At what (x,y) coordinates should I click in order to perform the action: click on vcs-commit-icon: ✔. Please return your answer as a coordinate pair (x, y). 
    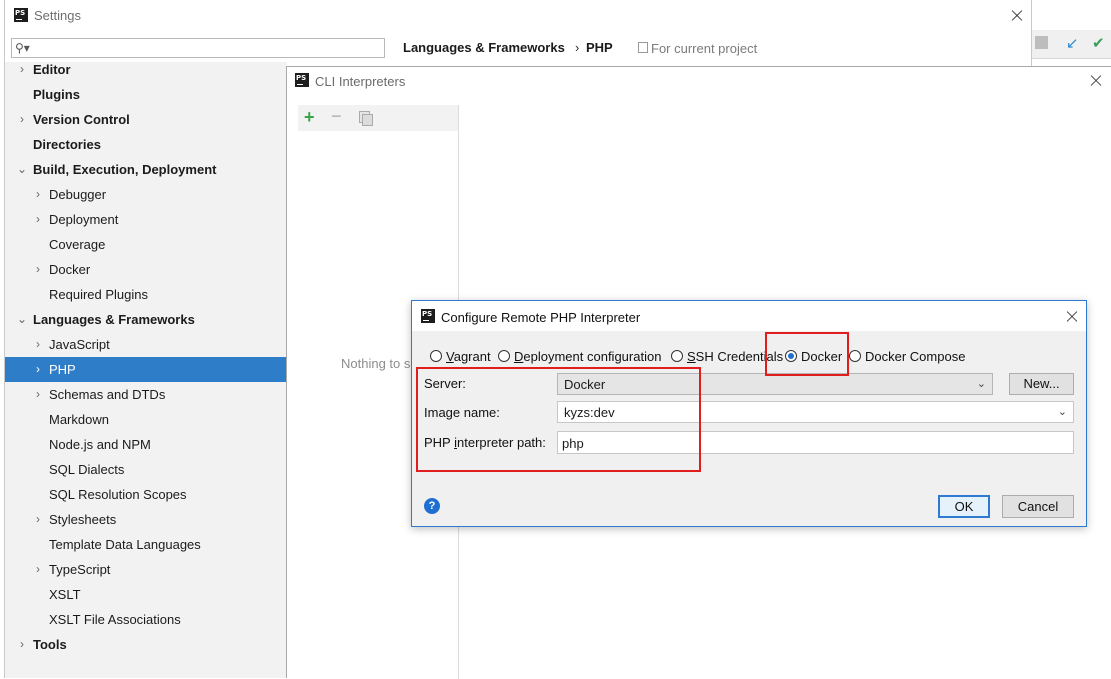
    Looking at the image, I should click on (1098, 43).